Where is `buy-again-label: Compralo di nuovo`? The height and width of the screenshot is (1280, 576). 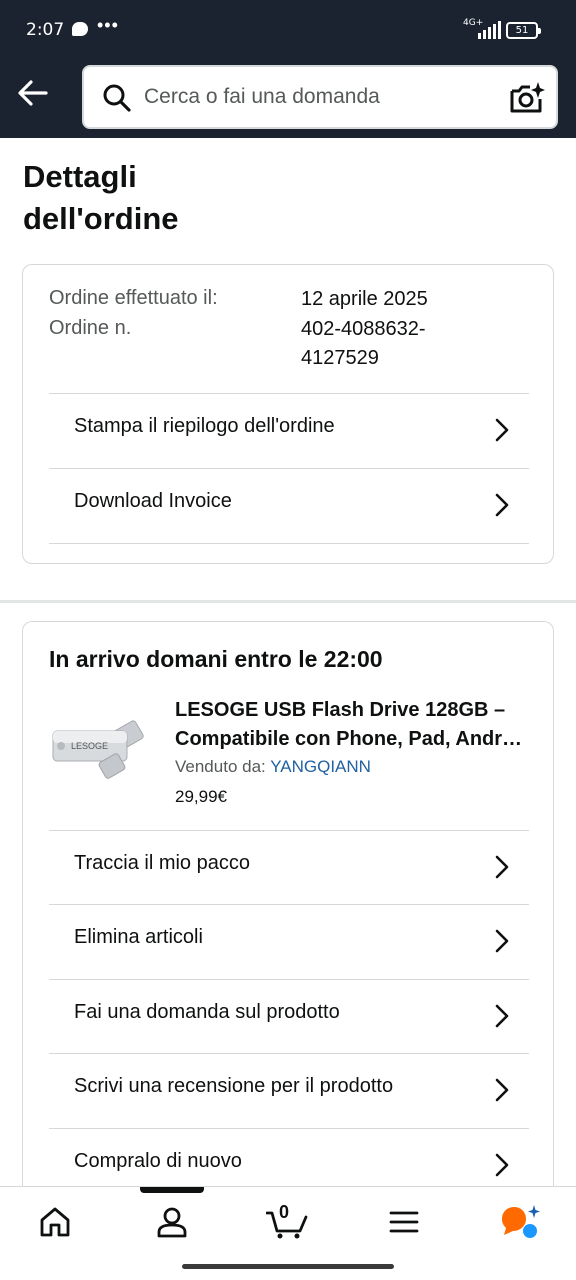
buy-again-label: Compralo di nuovo is located at coordinates (158, 1161).